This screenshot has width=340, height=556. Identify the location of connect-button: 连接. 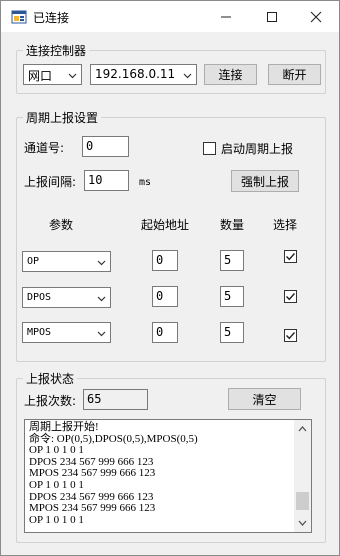
(230, 74).